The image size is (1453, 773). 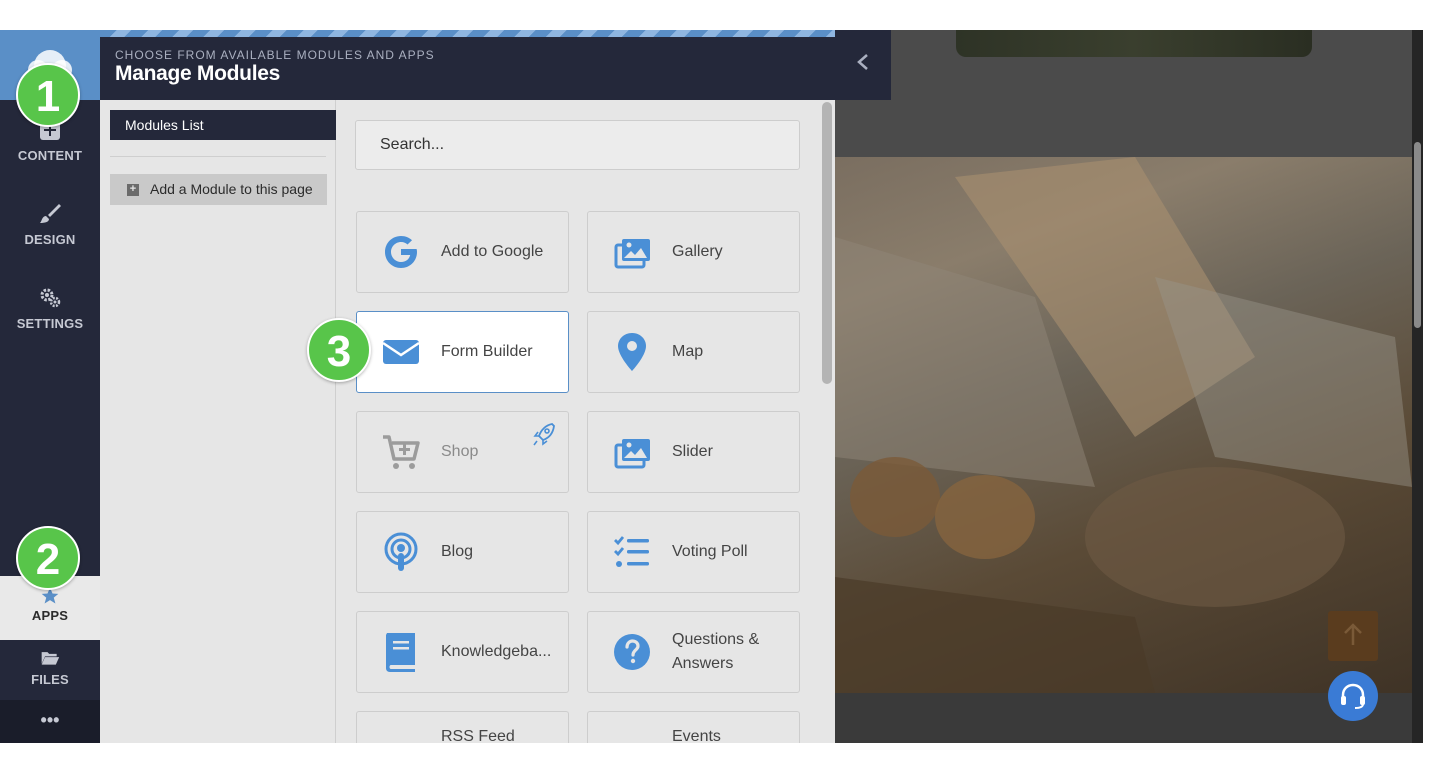 What do you see at coordinates (462, 452) in the screenshot?
I see `module-tile-shop: Shop` at bounding box center [462, 452].